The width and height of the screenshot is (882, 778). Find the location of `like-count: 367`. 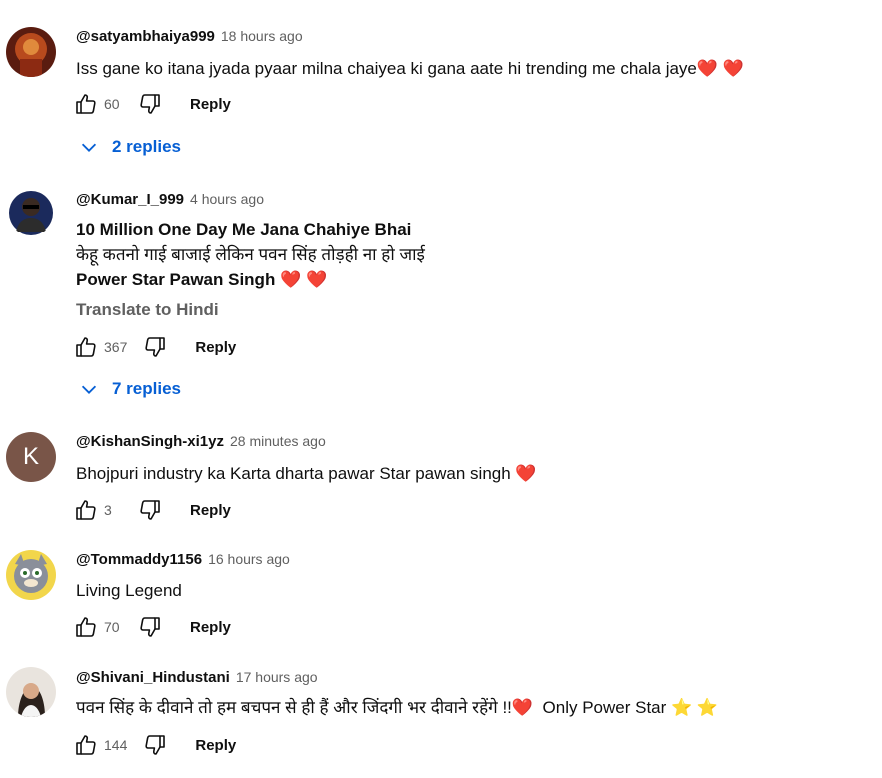

like-count: 367 is located at coordinates (116, 347).